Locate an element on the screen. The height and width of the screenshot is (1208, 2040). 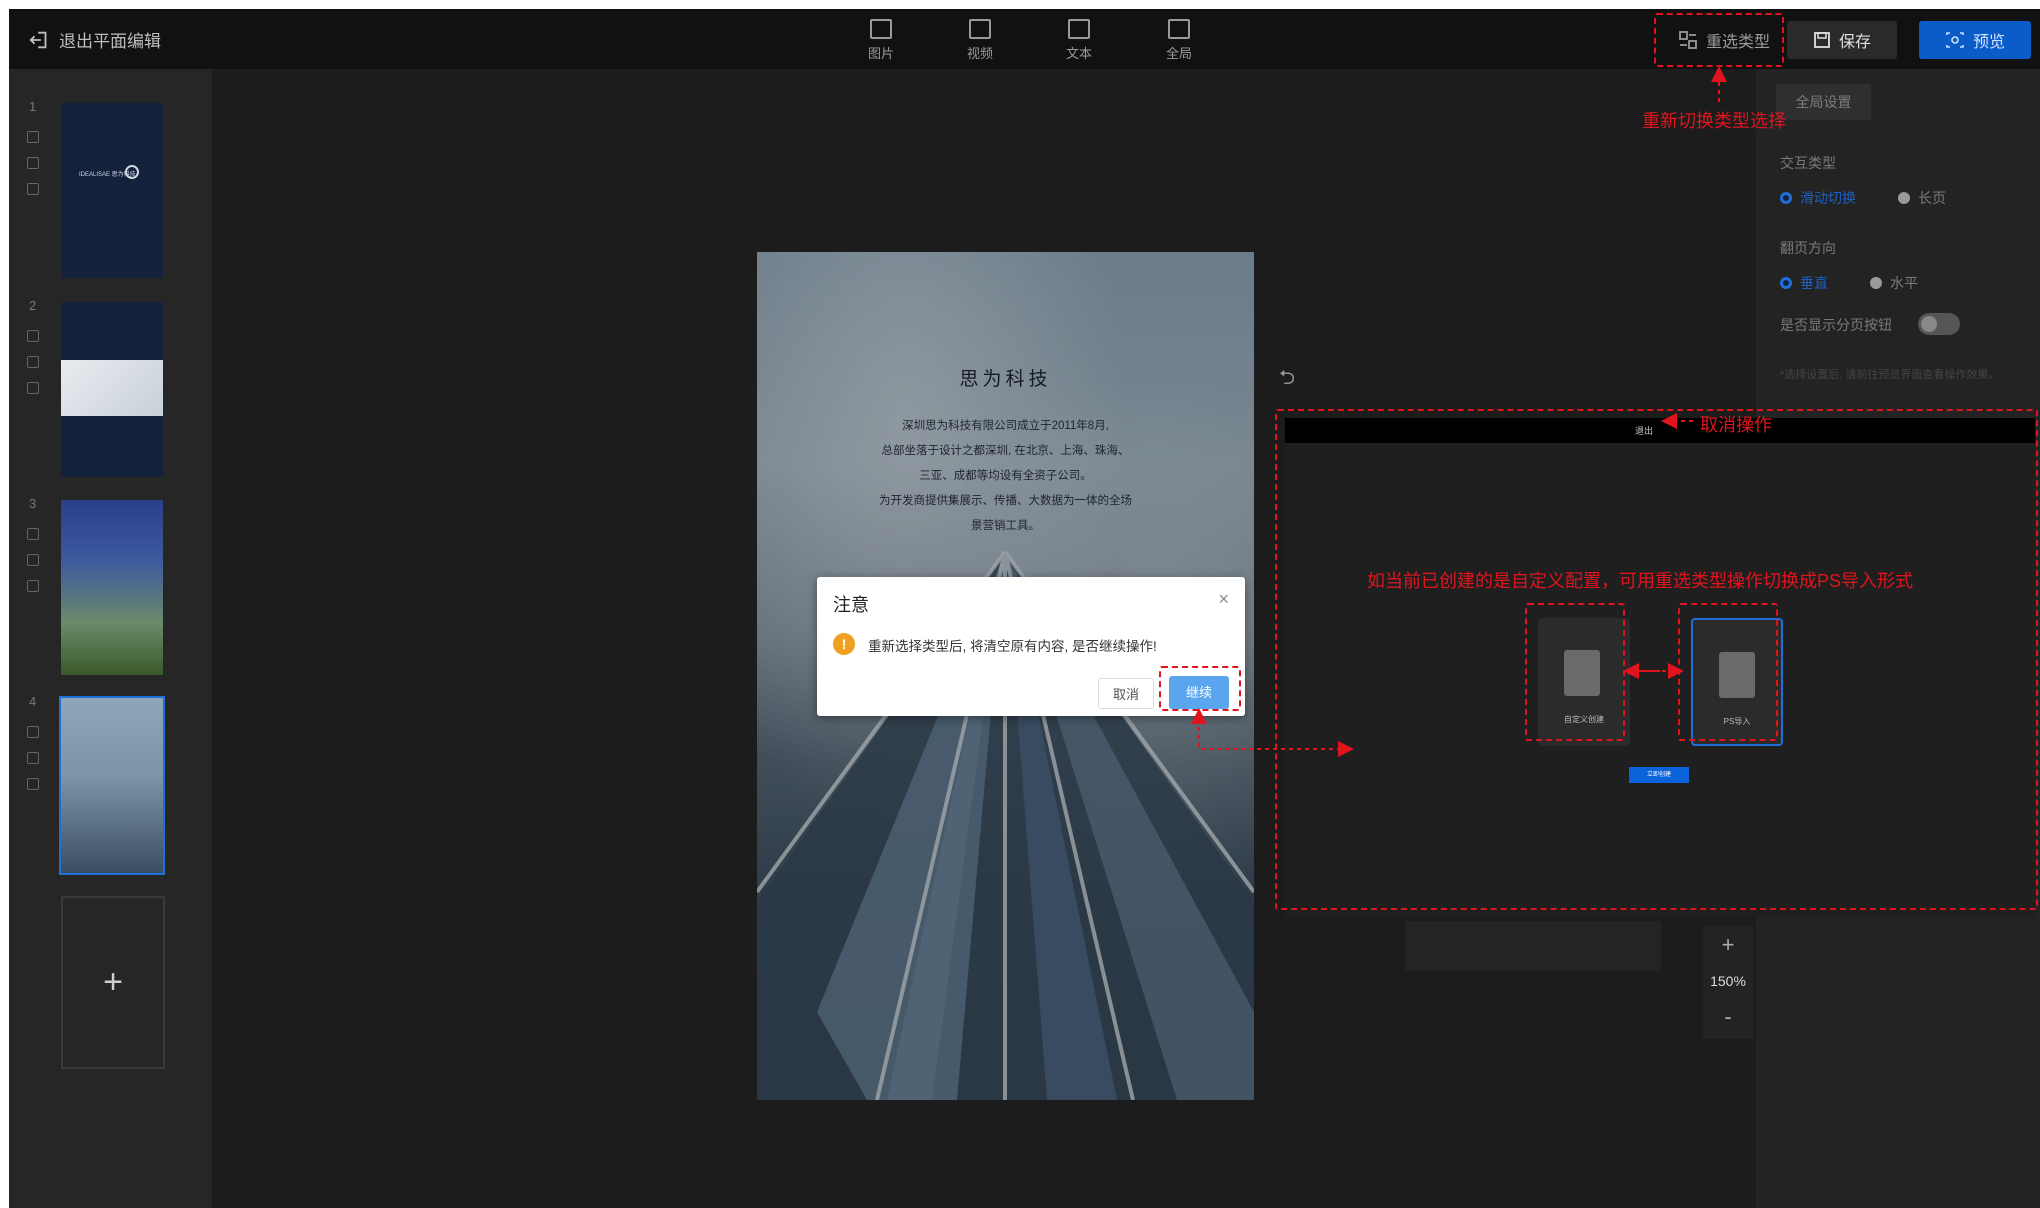
annotation-box-switch-type is located at coordinates (1719, 40).